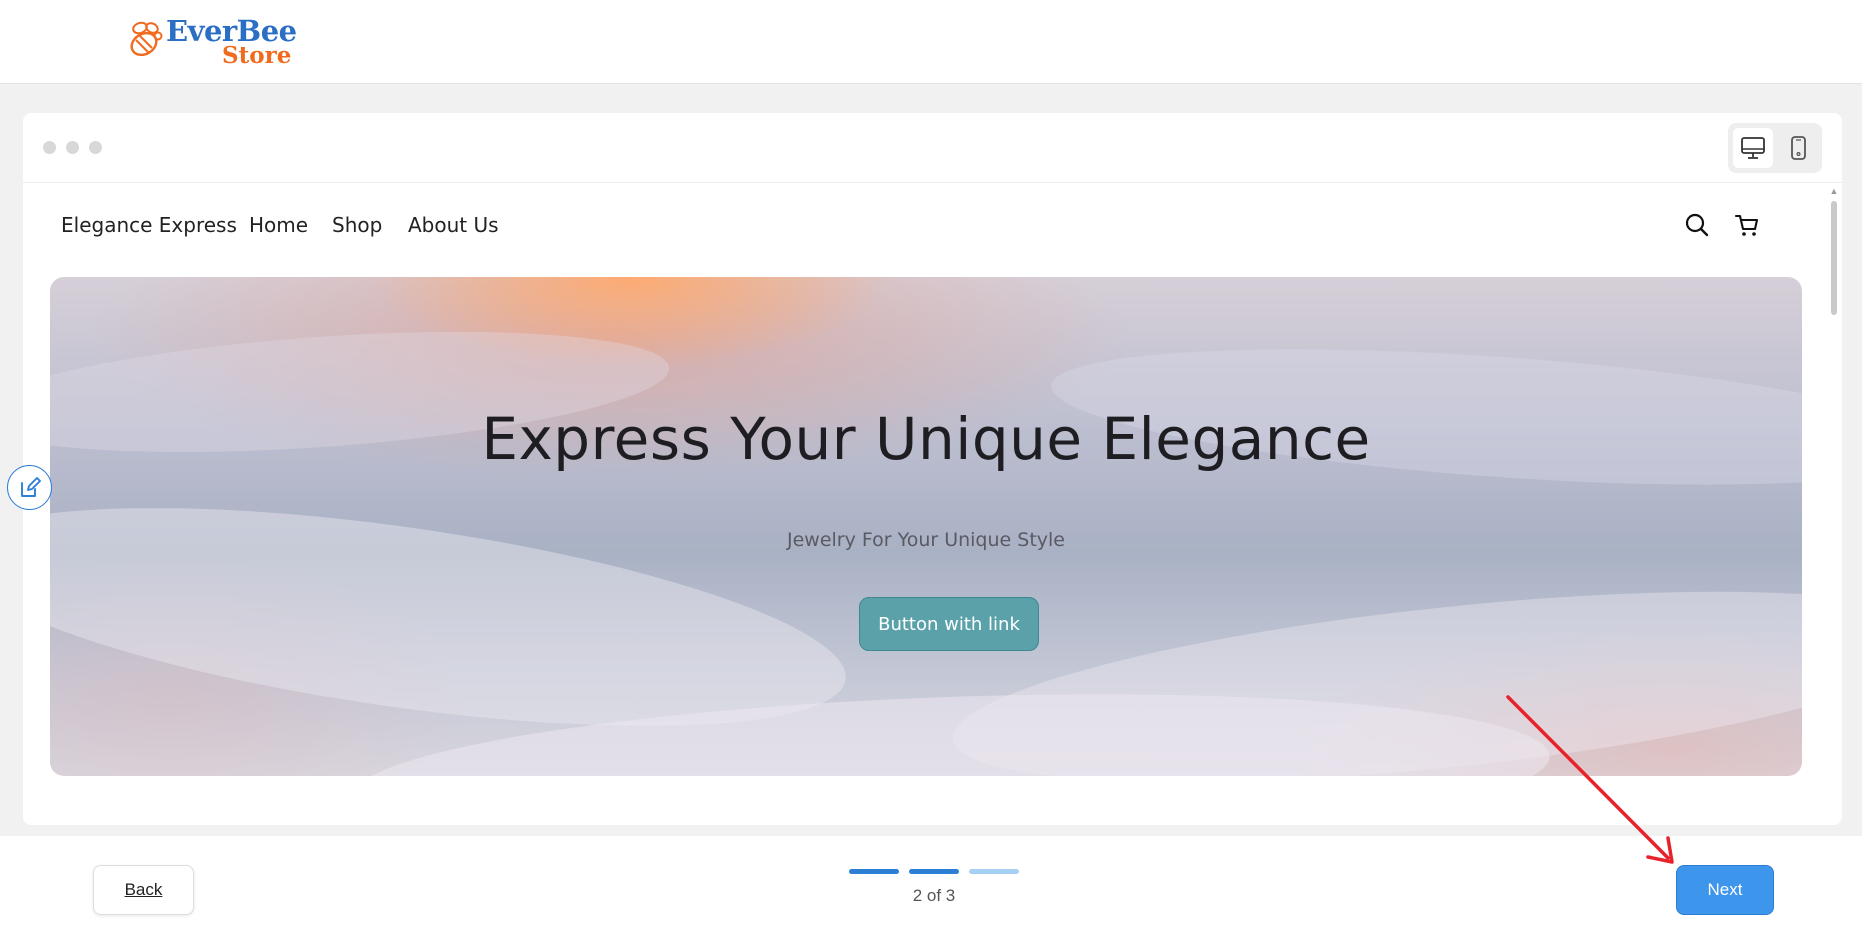 This screenshot has width=1862, height=930. I want to click on edit-button, so click(29, 487).